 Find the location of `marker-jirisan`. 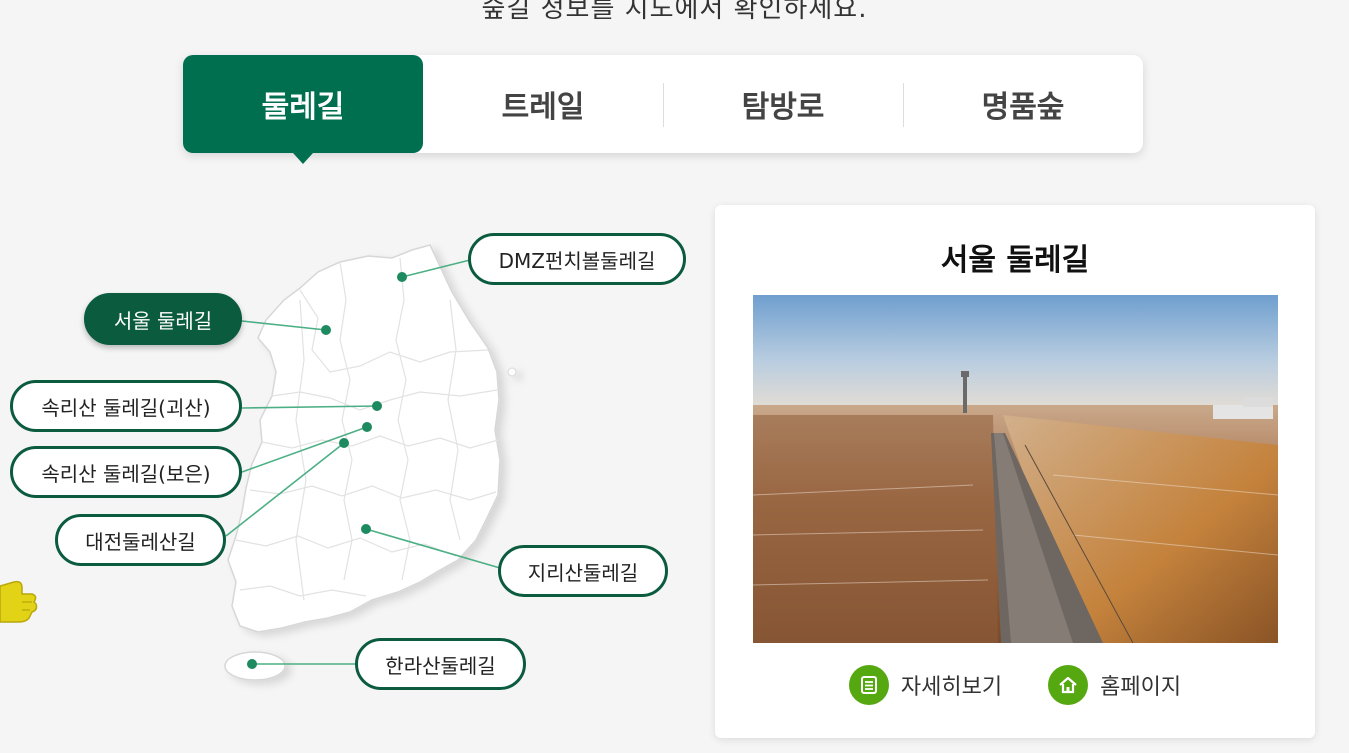

marker-jirisan is located at coordinates (366, 529).